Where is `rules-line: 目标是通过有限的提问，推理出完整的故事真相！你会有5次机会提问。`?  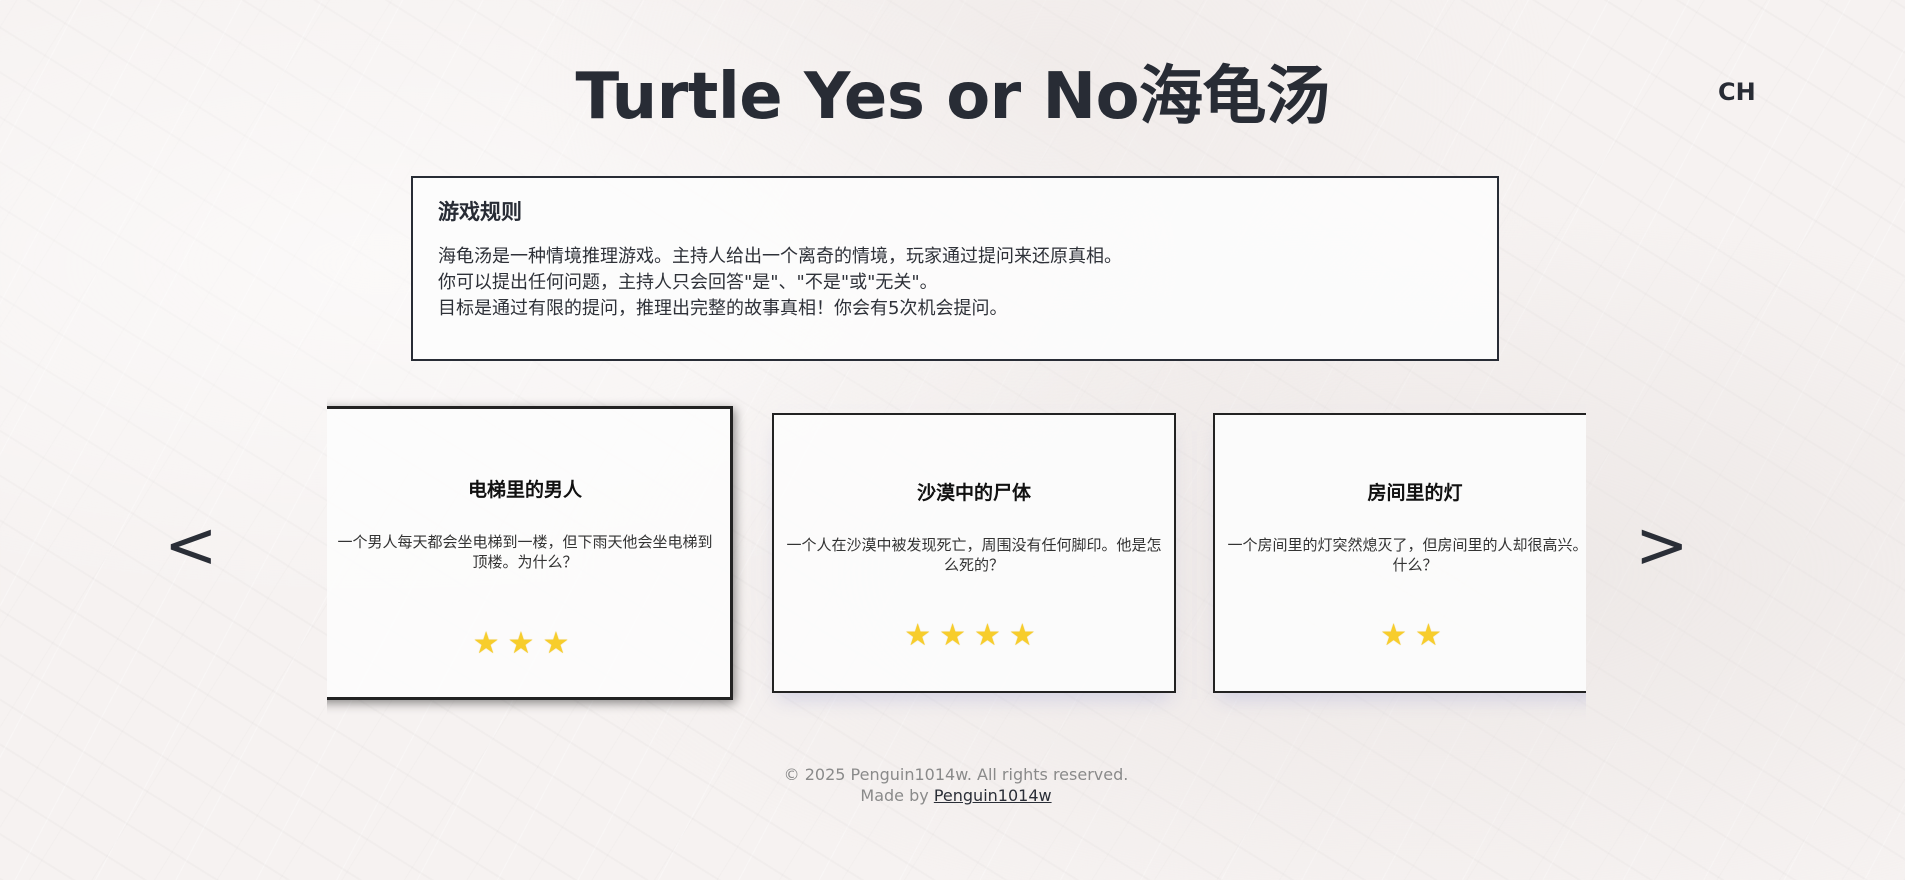
rules-line: 目标是通过有限的提问，推理出完整的故事真相！你会有5次机会提问。 is located at coordinates (723, 308).